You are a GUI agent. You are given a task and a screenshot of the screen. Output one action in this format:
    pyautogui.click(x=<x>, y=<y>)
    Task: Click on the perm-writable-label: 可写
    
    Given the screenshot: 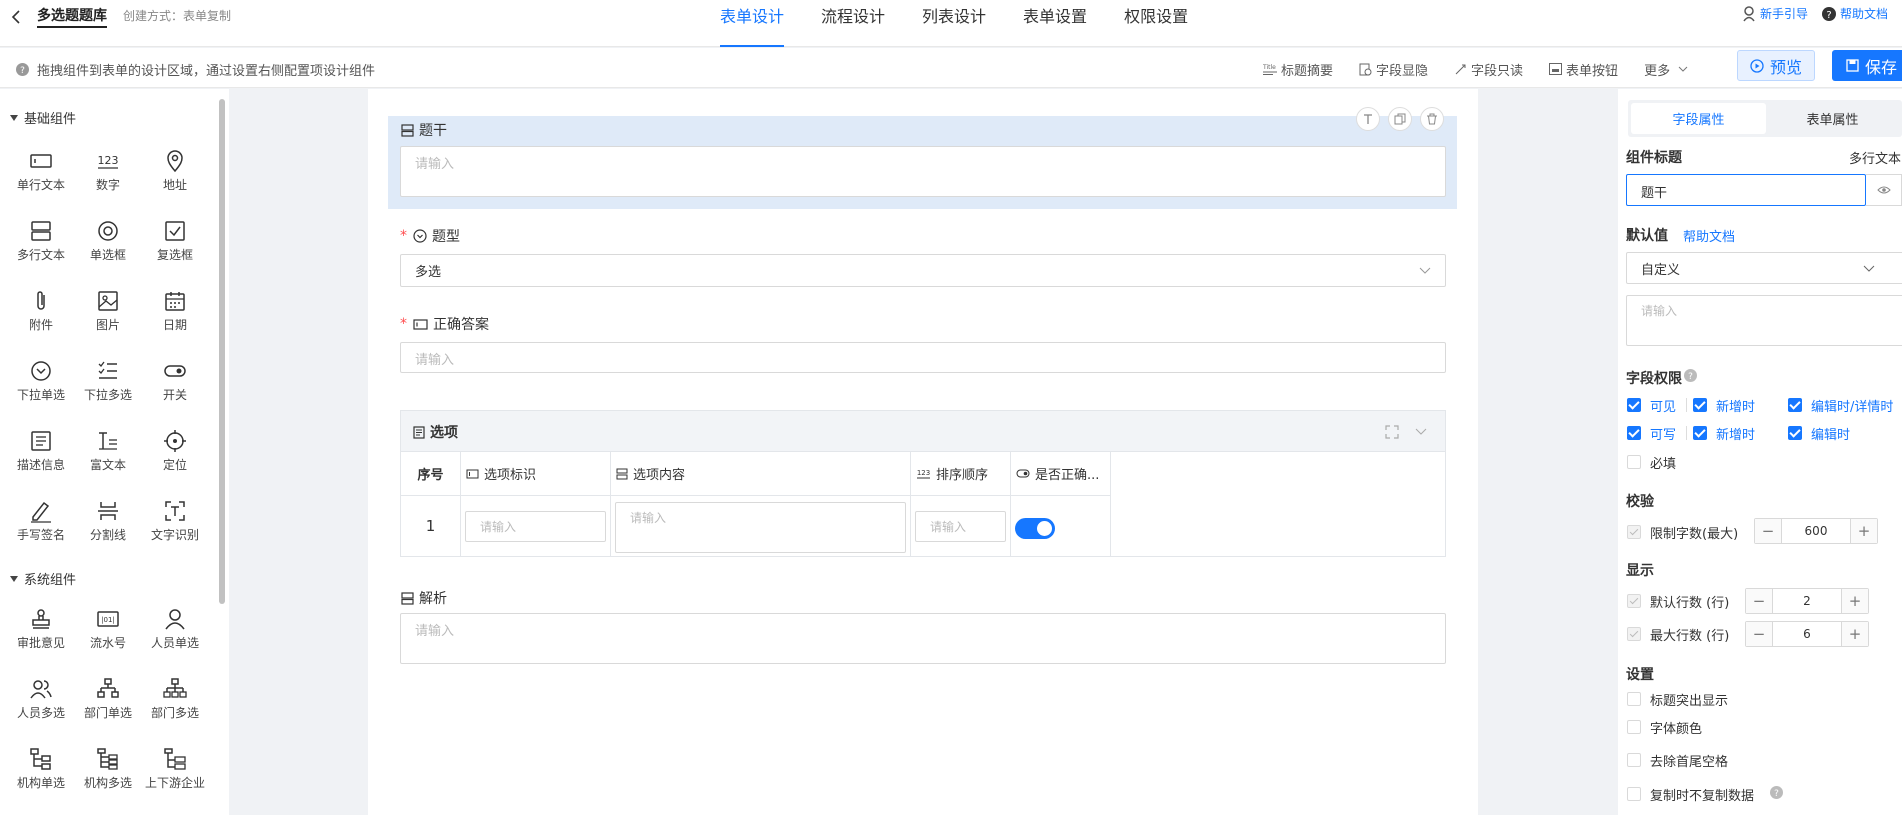 What is the action you would take?
    pyautogui.click(x=1663, y=435)
    